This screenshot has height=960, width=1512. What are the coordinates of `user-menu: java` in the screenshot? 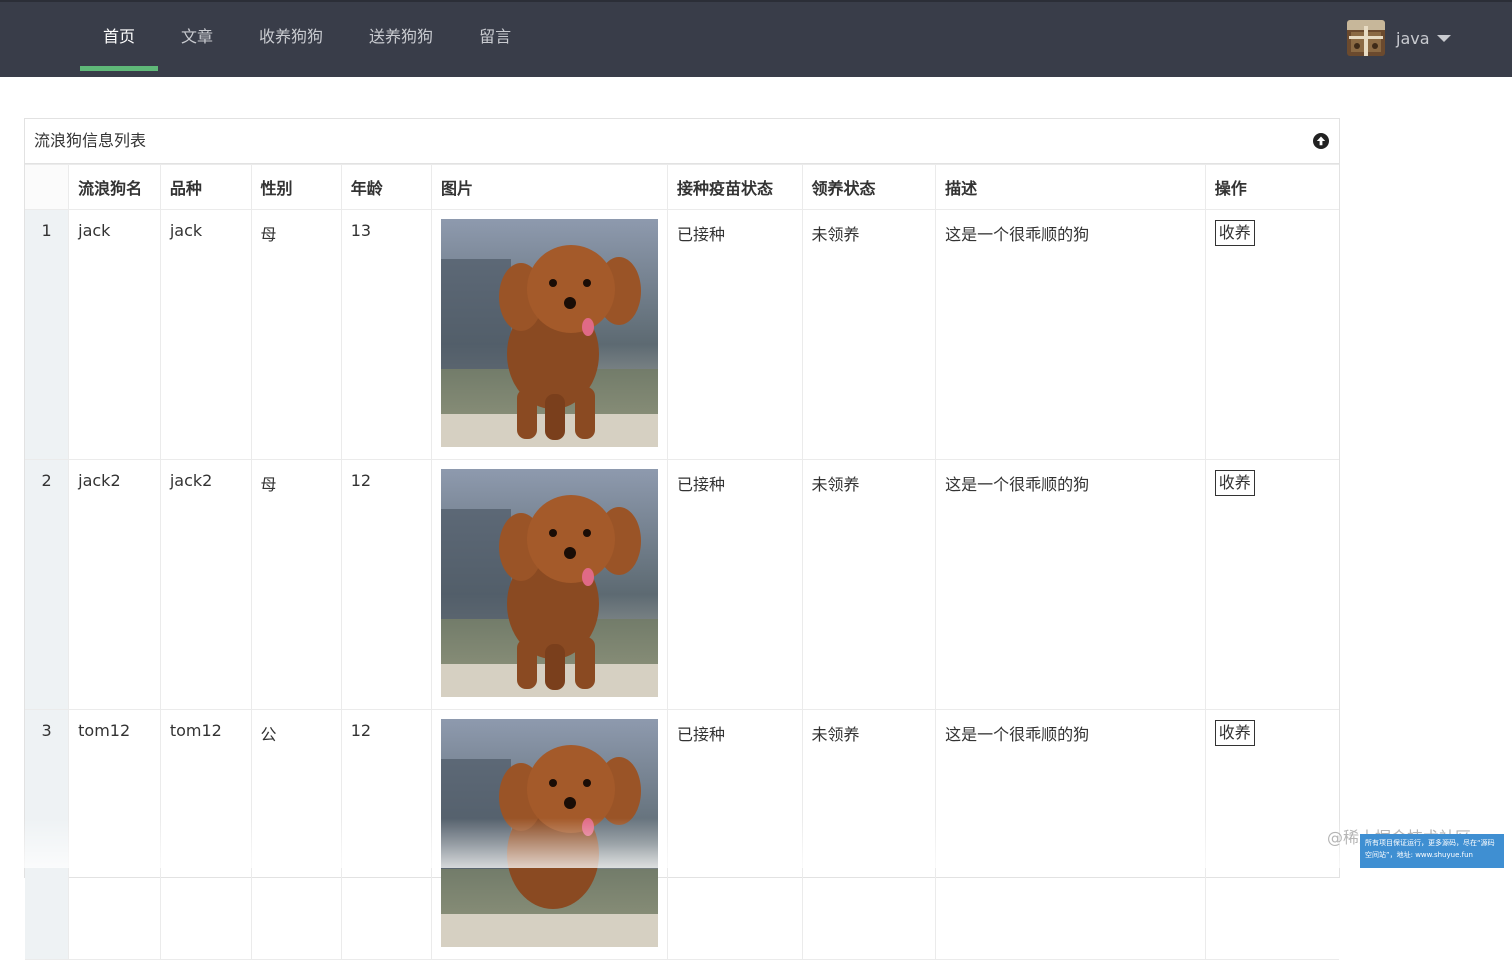 It's located at (1399, 38).